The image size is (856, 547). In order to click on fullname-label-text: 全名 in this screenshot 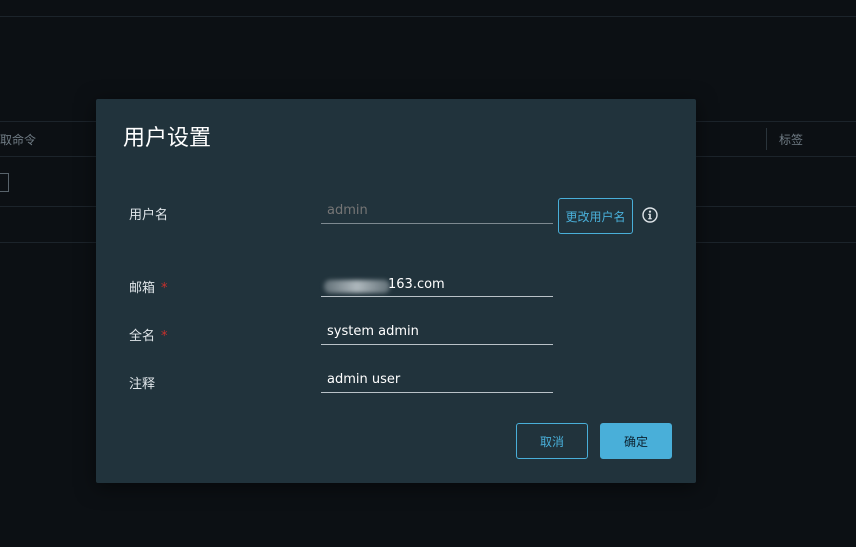, I will do `click(142, 336)`.